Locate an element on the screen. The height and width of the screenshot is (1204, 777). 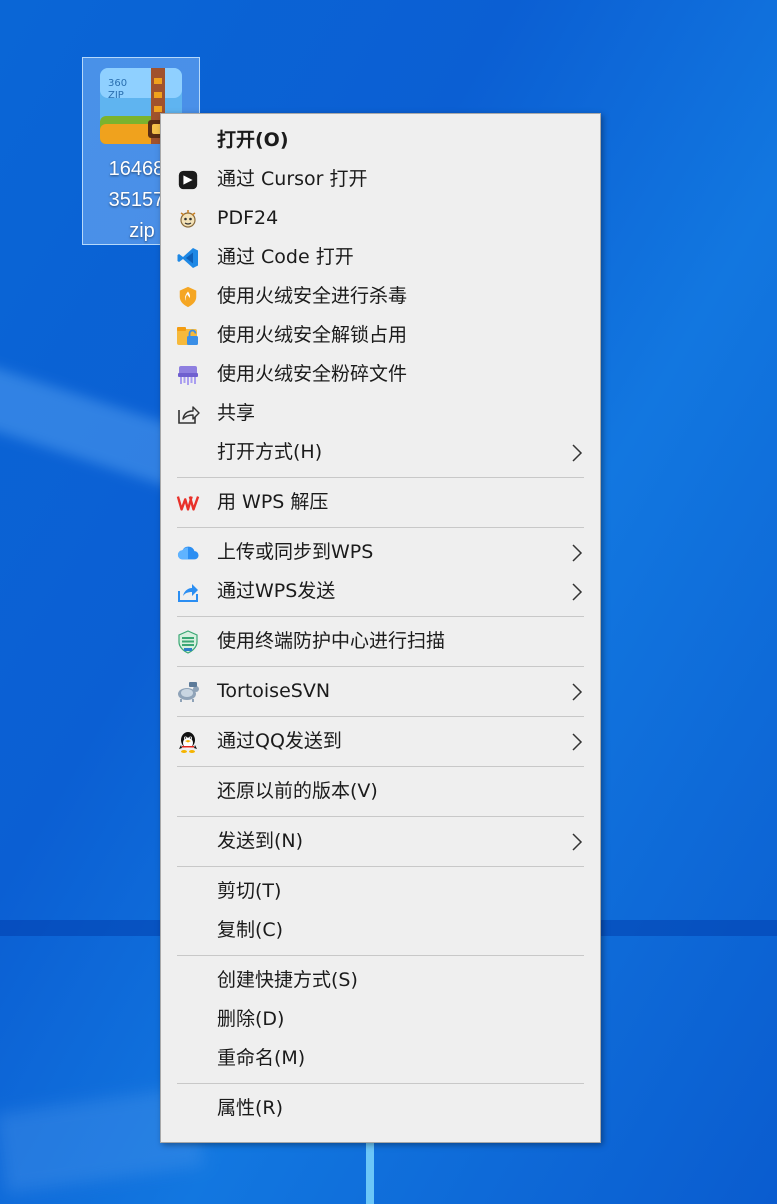
menu-item-label: 重命名(M) is located at coordinates (261, 1058).